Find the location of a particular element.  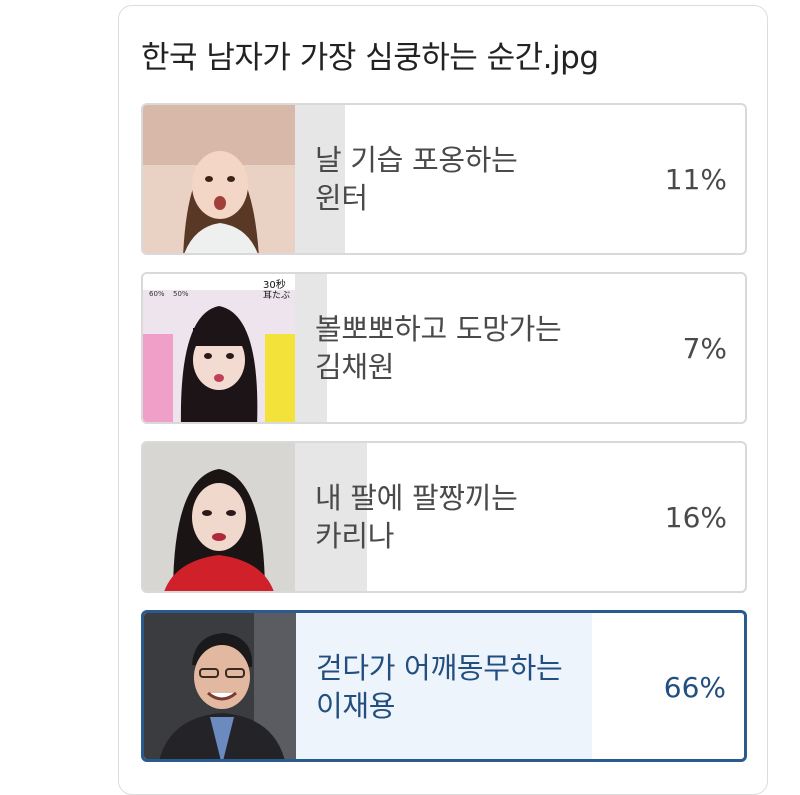

poll-option-kimchaewon: 30秒 耳たぶ 60% 50% 볼뽀뽀하고 도망가는 김채원 7% is located at coordinates (444, 348).